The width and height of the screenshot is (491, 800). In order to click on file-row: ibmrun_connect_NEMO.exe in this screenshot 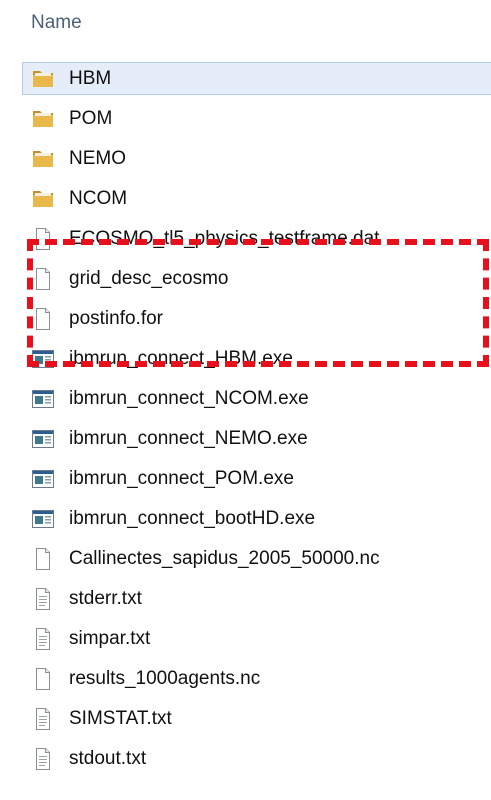, I will do `click(245, 439)`.